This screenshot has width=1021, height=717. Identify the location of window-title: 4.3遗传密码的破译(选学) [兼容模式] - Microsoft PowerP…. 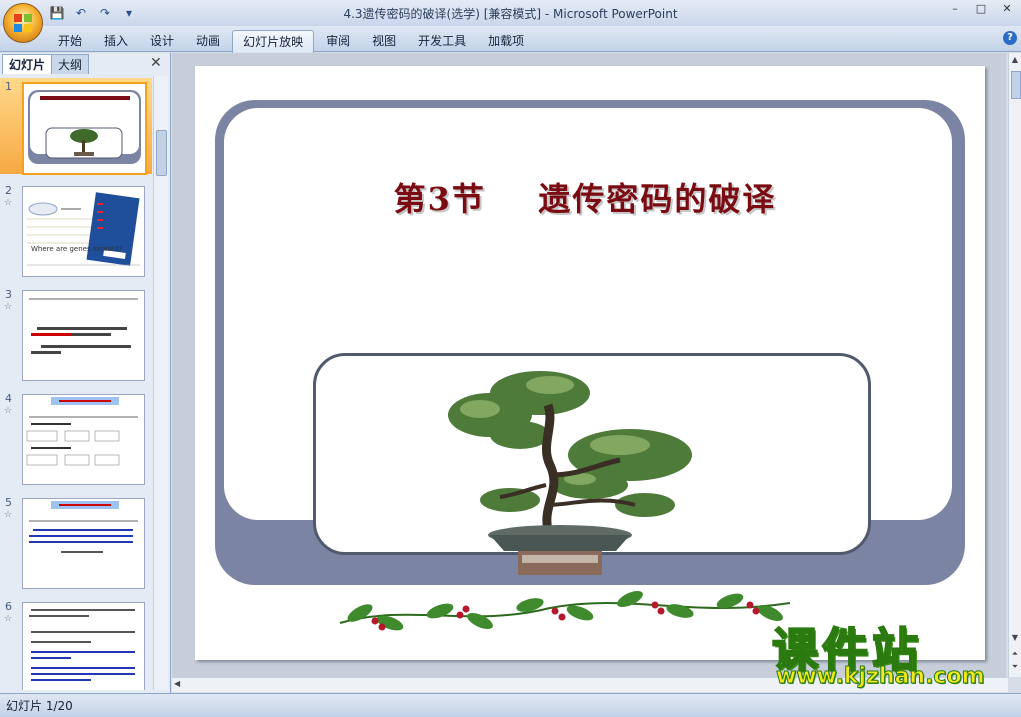
(510, 14).